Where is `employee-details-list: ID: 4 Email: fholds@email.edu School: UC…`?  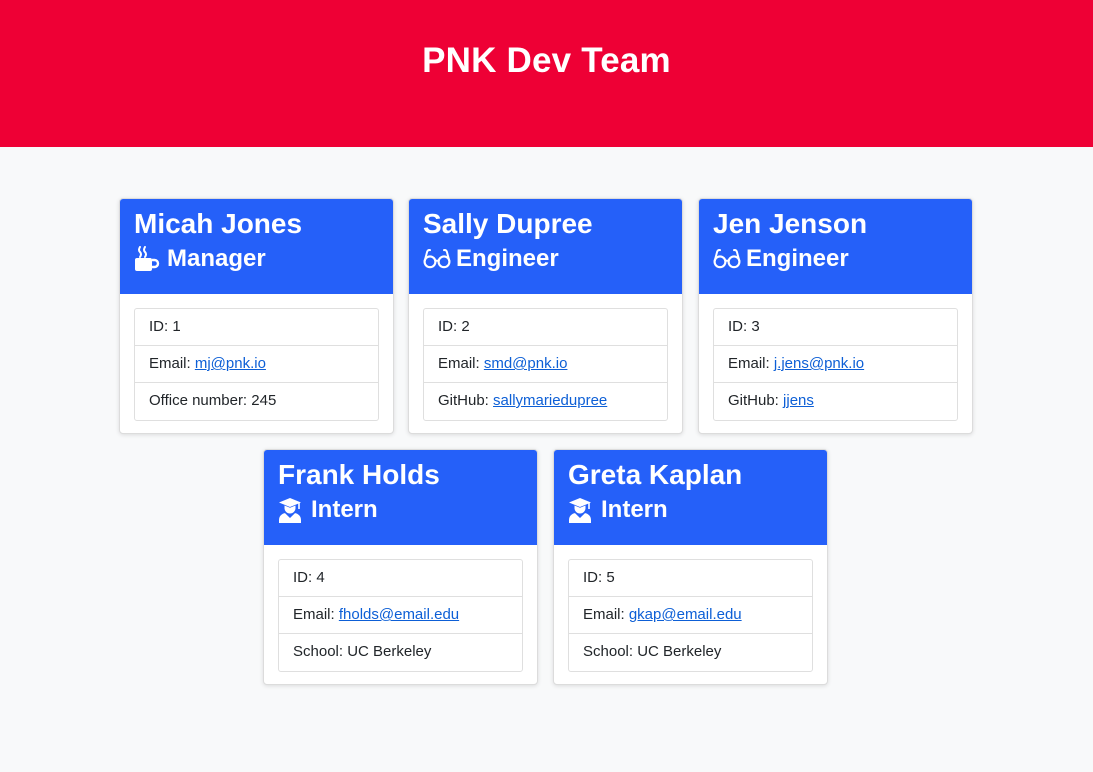 employee-details-list: ID: 4 Email: fholds@email.edu School: UC… is located at coordinates (400, 615).